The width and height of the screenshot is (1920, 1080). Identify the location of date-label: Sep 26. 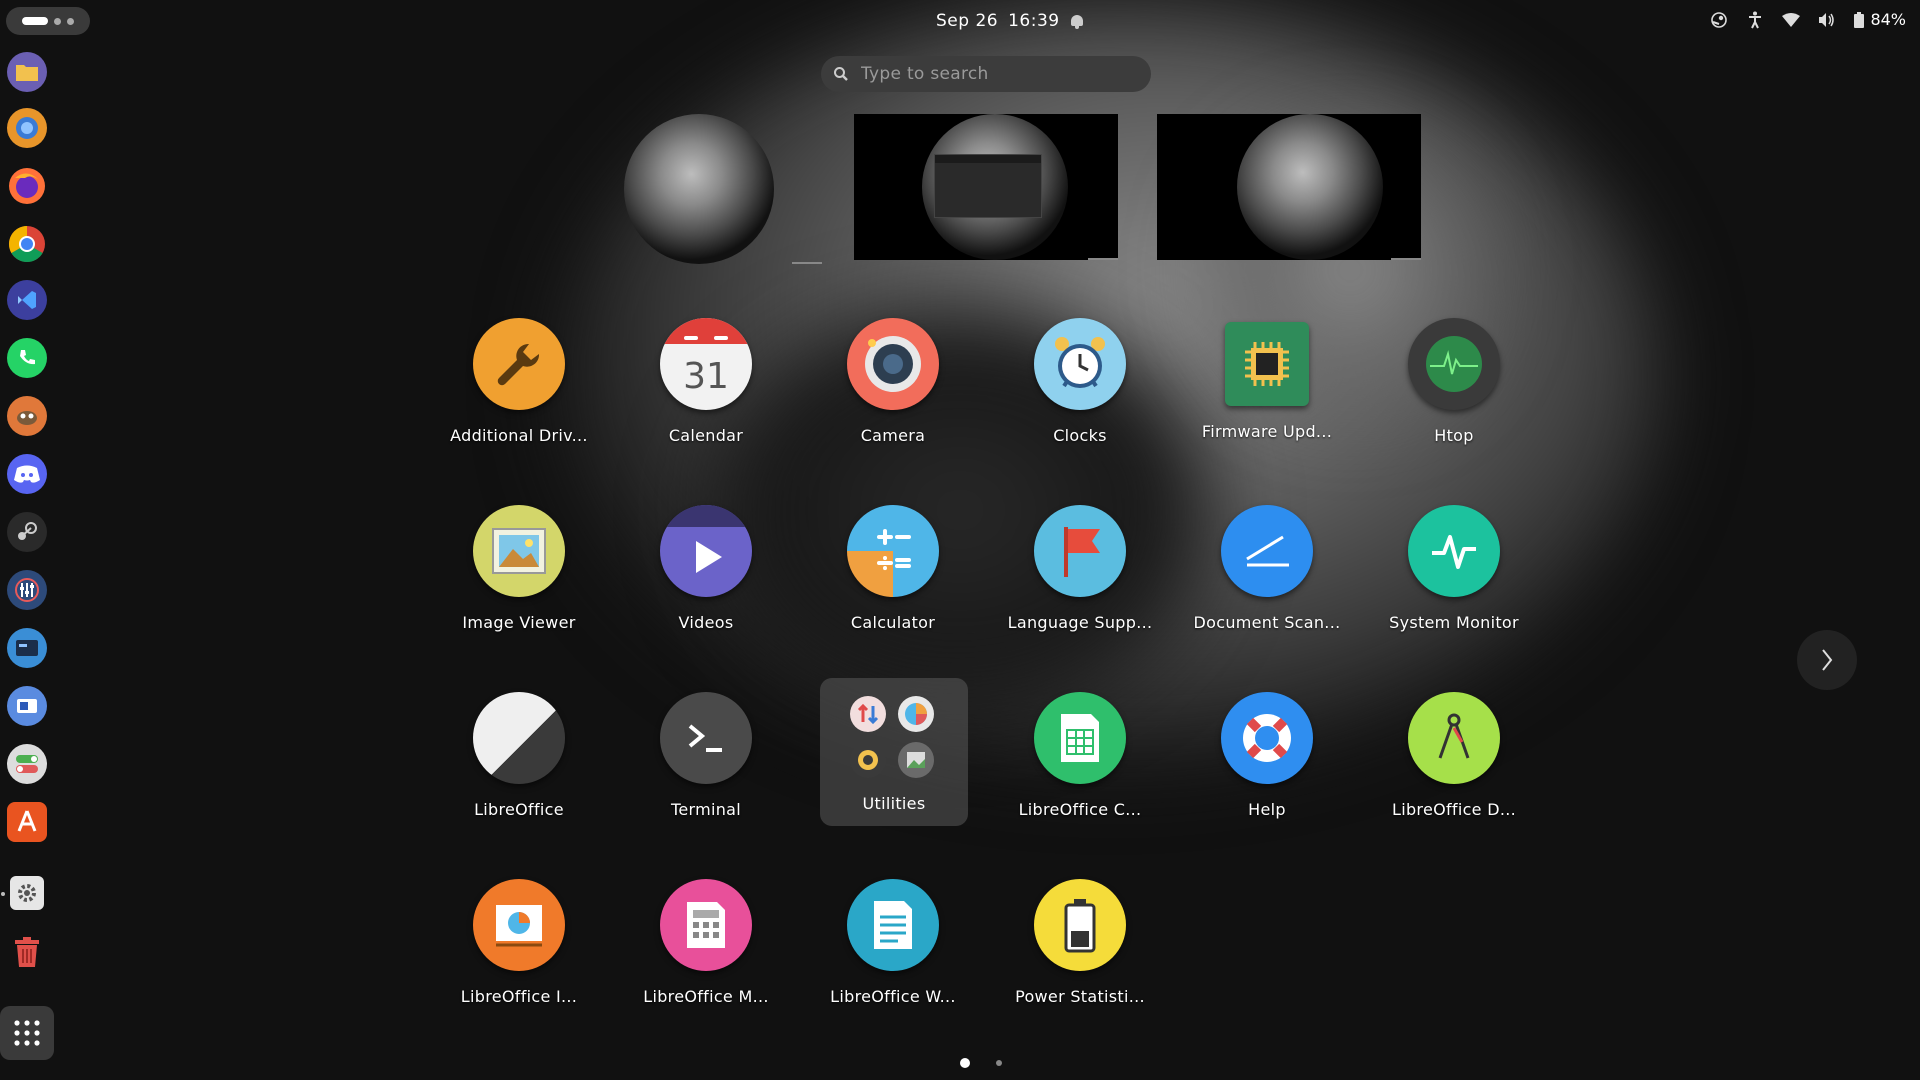
(967, 21).